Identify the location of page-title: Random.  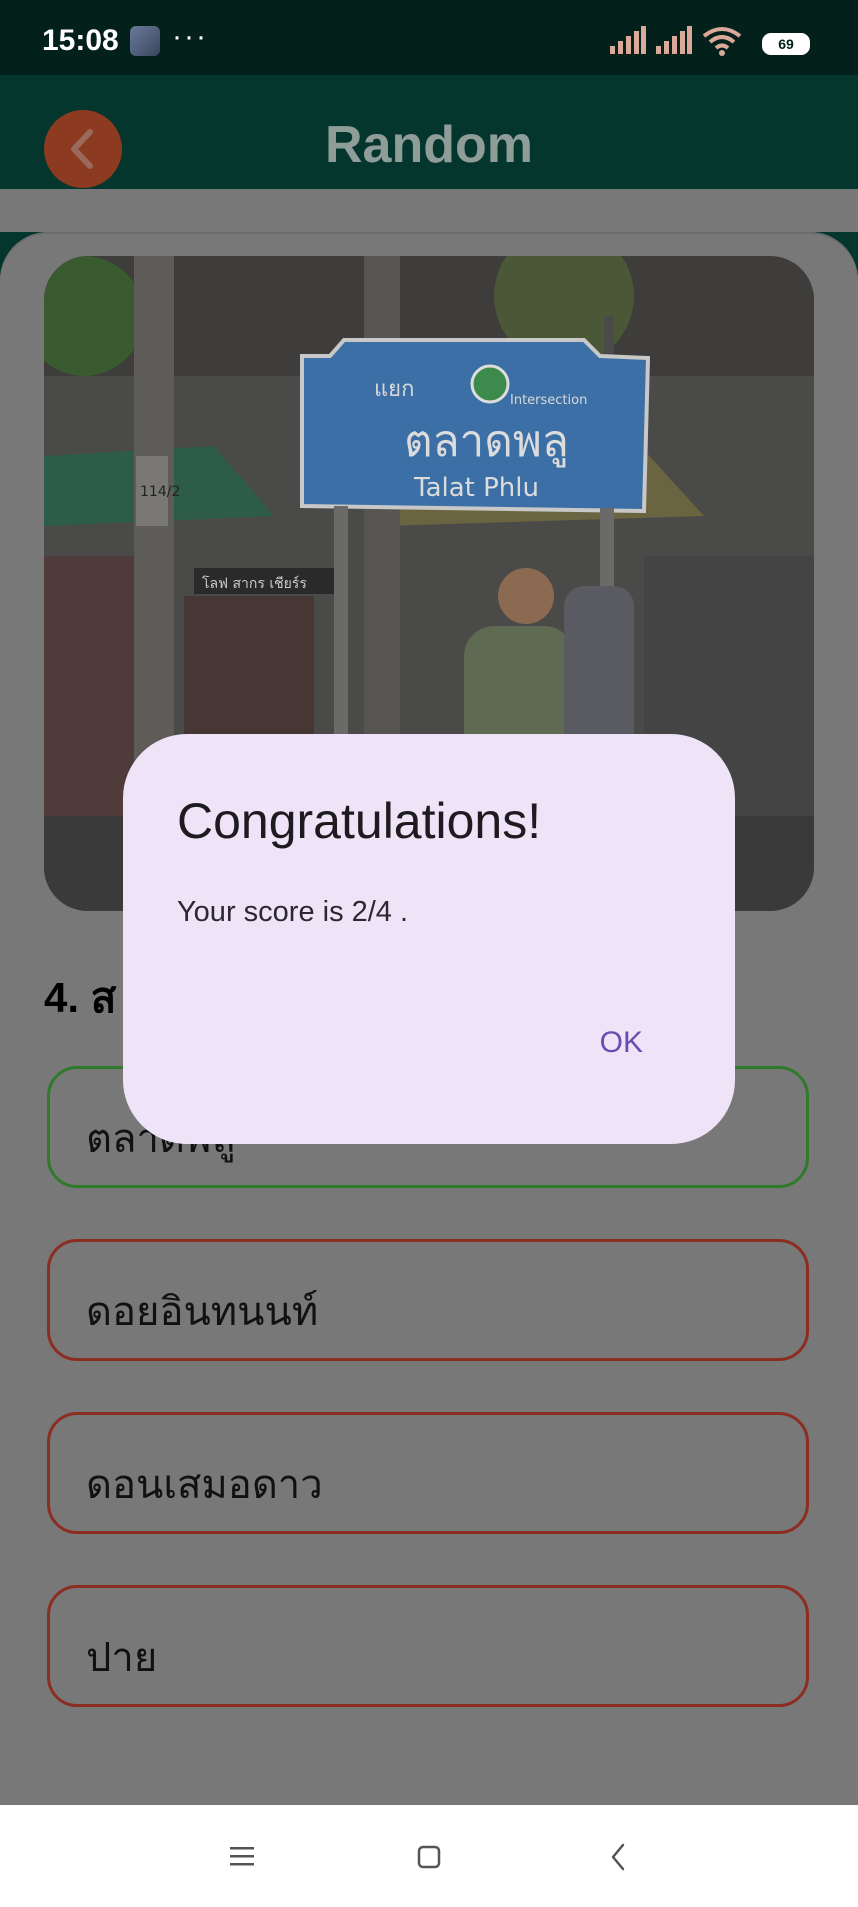
(429, 145).